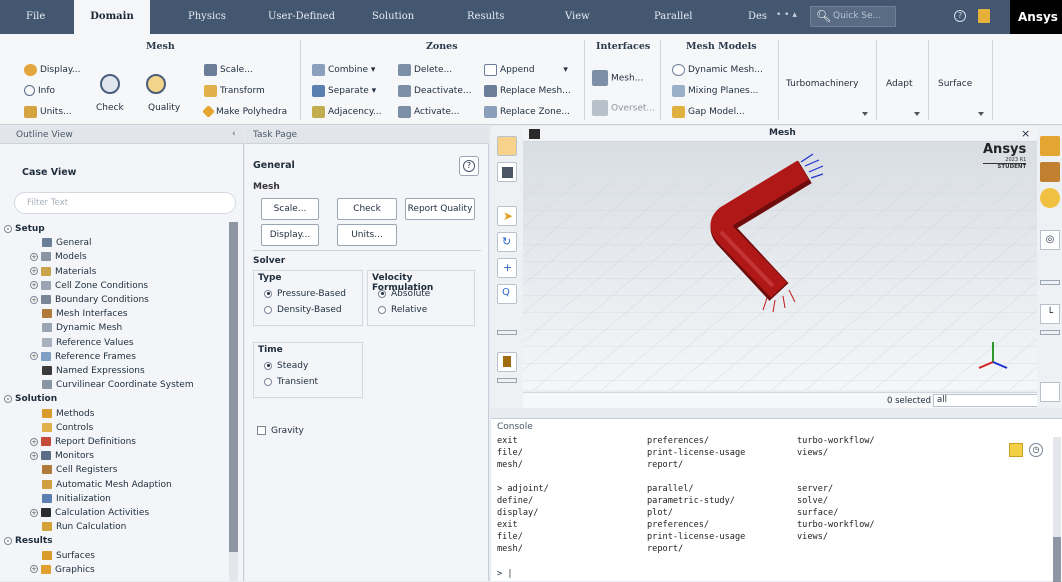 The width and height of the screenshot is (1062, 582). What do you see at coordinates (1050, 146) in the screenshot?
I see `view-icon` at bounding box center [1050, 146].